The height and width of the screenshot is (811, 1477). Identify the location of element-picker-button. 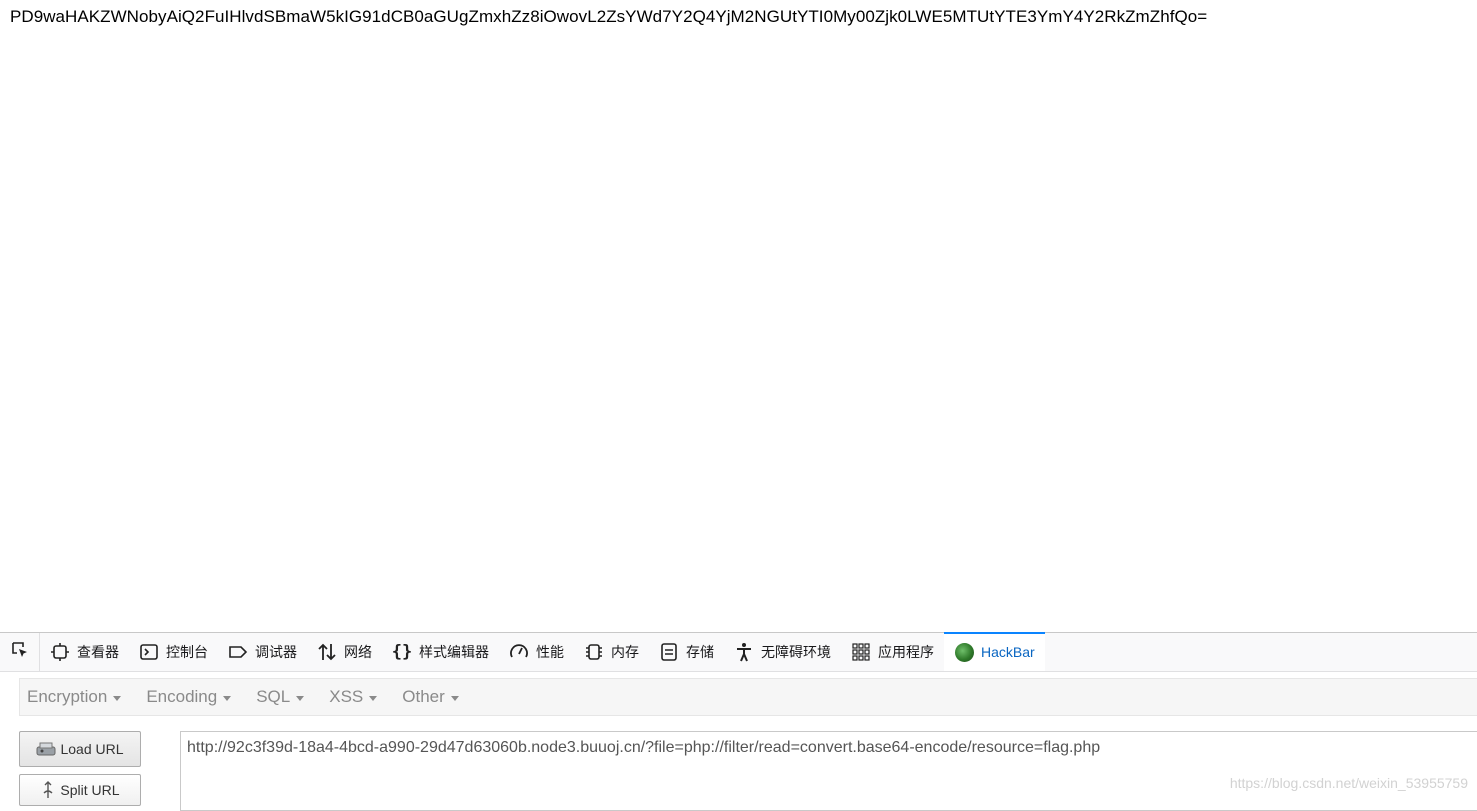
(20, 652).